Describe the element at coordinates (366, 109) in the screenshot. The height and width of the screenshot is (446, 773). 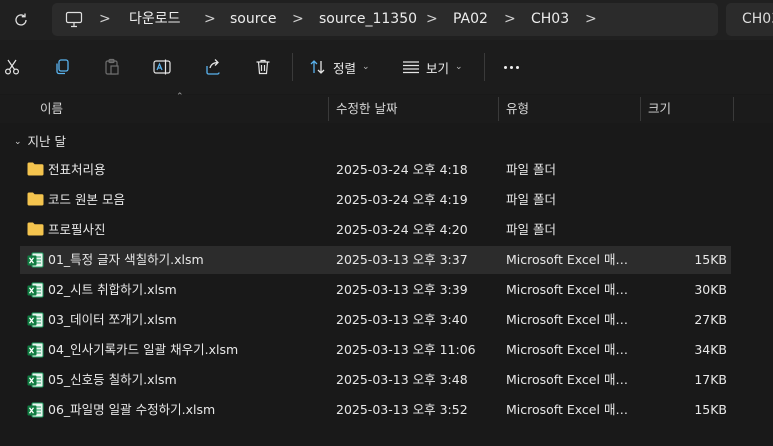
I see `column-date: 수정한 날짜` at that location.